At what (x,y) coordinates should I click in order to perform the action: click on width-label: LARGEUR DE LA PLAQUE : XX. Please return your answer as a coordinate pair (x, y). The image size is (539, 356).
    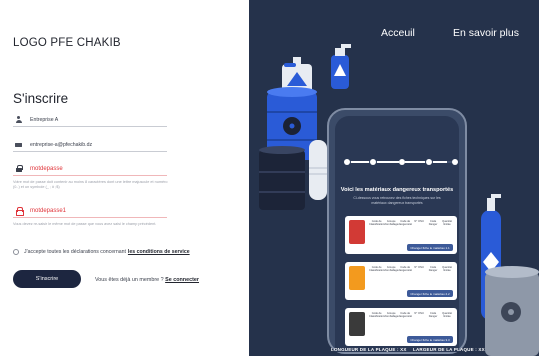
    Looking at the image, I should click on (449, 349).